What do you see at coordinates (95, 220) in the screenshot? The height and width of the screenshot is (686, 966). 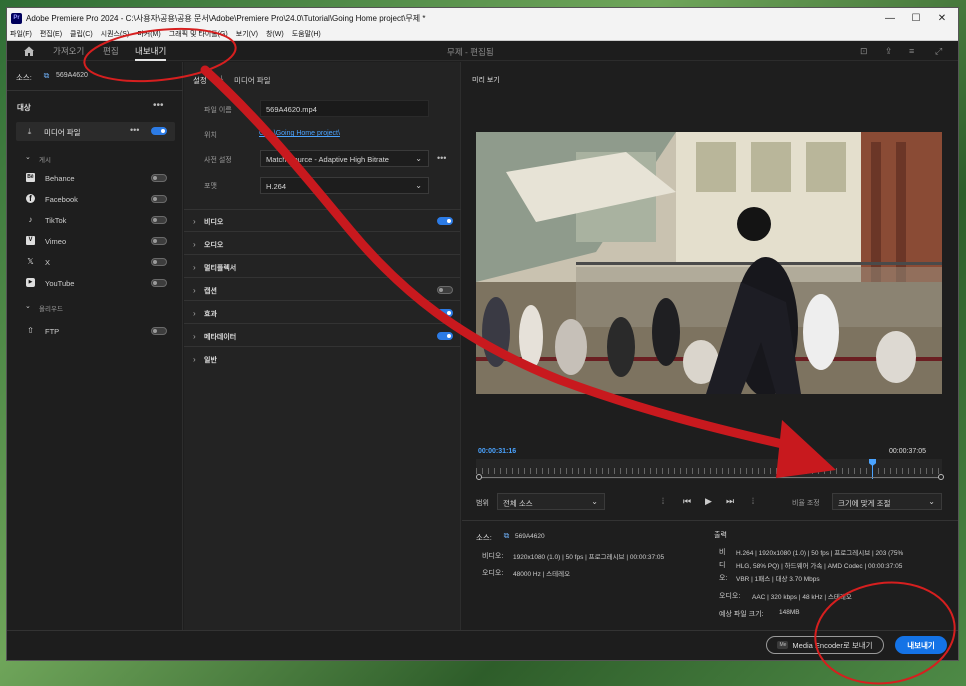 I see `publish-item-tiktok: ♪ TikTok` at bounding box center [95, 220].